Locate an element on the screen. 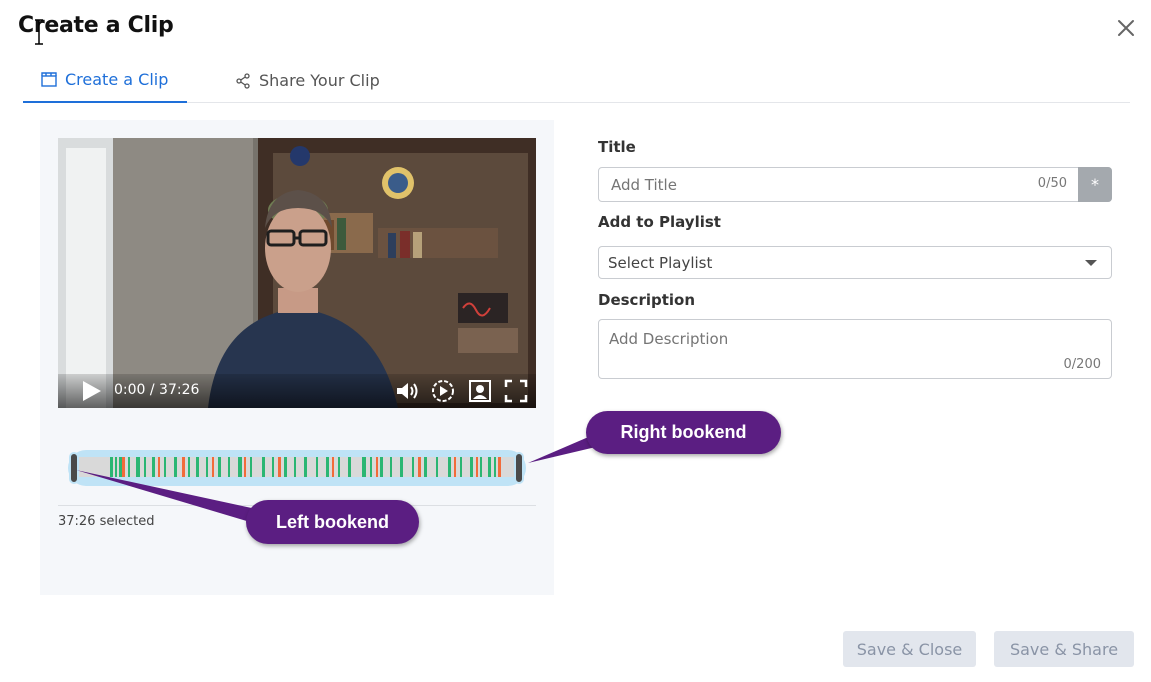  save-share-button: Save & Share is located at coordinates (1064, 649).